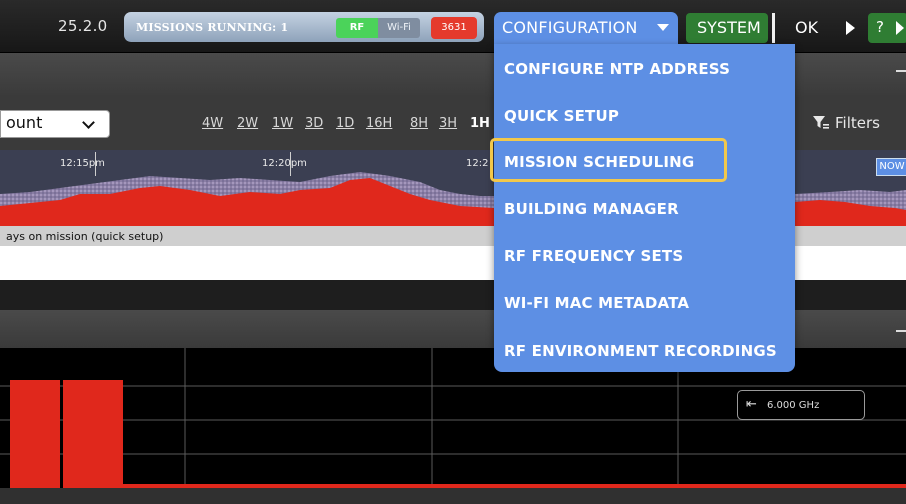 The height and width of the screenshot is (504, 906). What do you see at coordinates (212, 123) in the screenshot?
I see `range-4w: 4W` at bounding box center [212, 123].